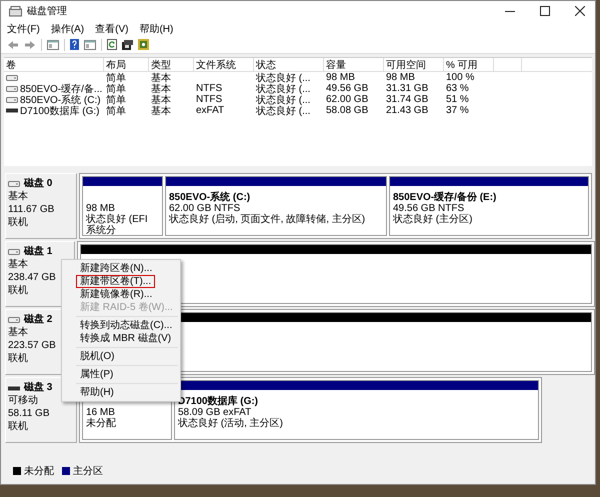  Describe the element at coordinates (38, 252) in the screenshot. I see `disk-name: 磁盘 1` at that location.